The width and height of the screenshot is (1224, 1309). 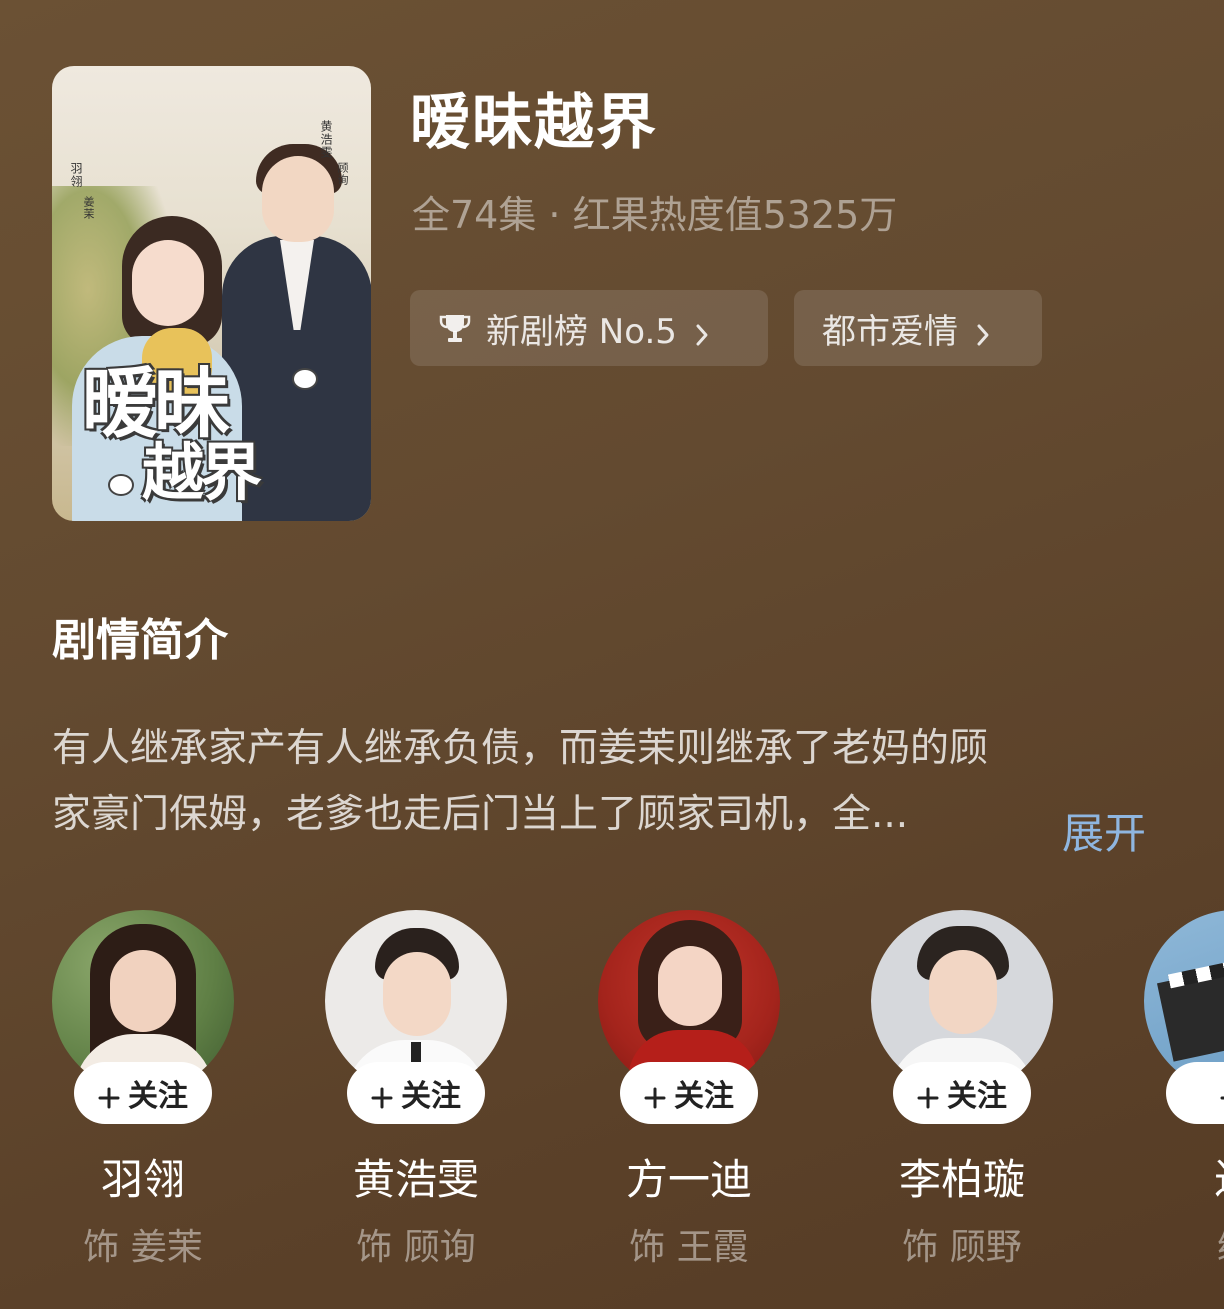 What do you see at coordinates (342, 174) in the screenshot?
I see `poster-credit-right-role: 顾询` at bounding box center [342, 174].